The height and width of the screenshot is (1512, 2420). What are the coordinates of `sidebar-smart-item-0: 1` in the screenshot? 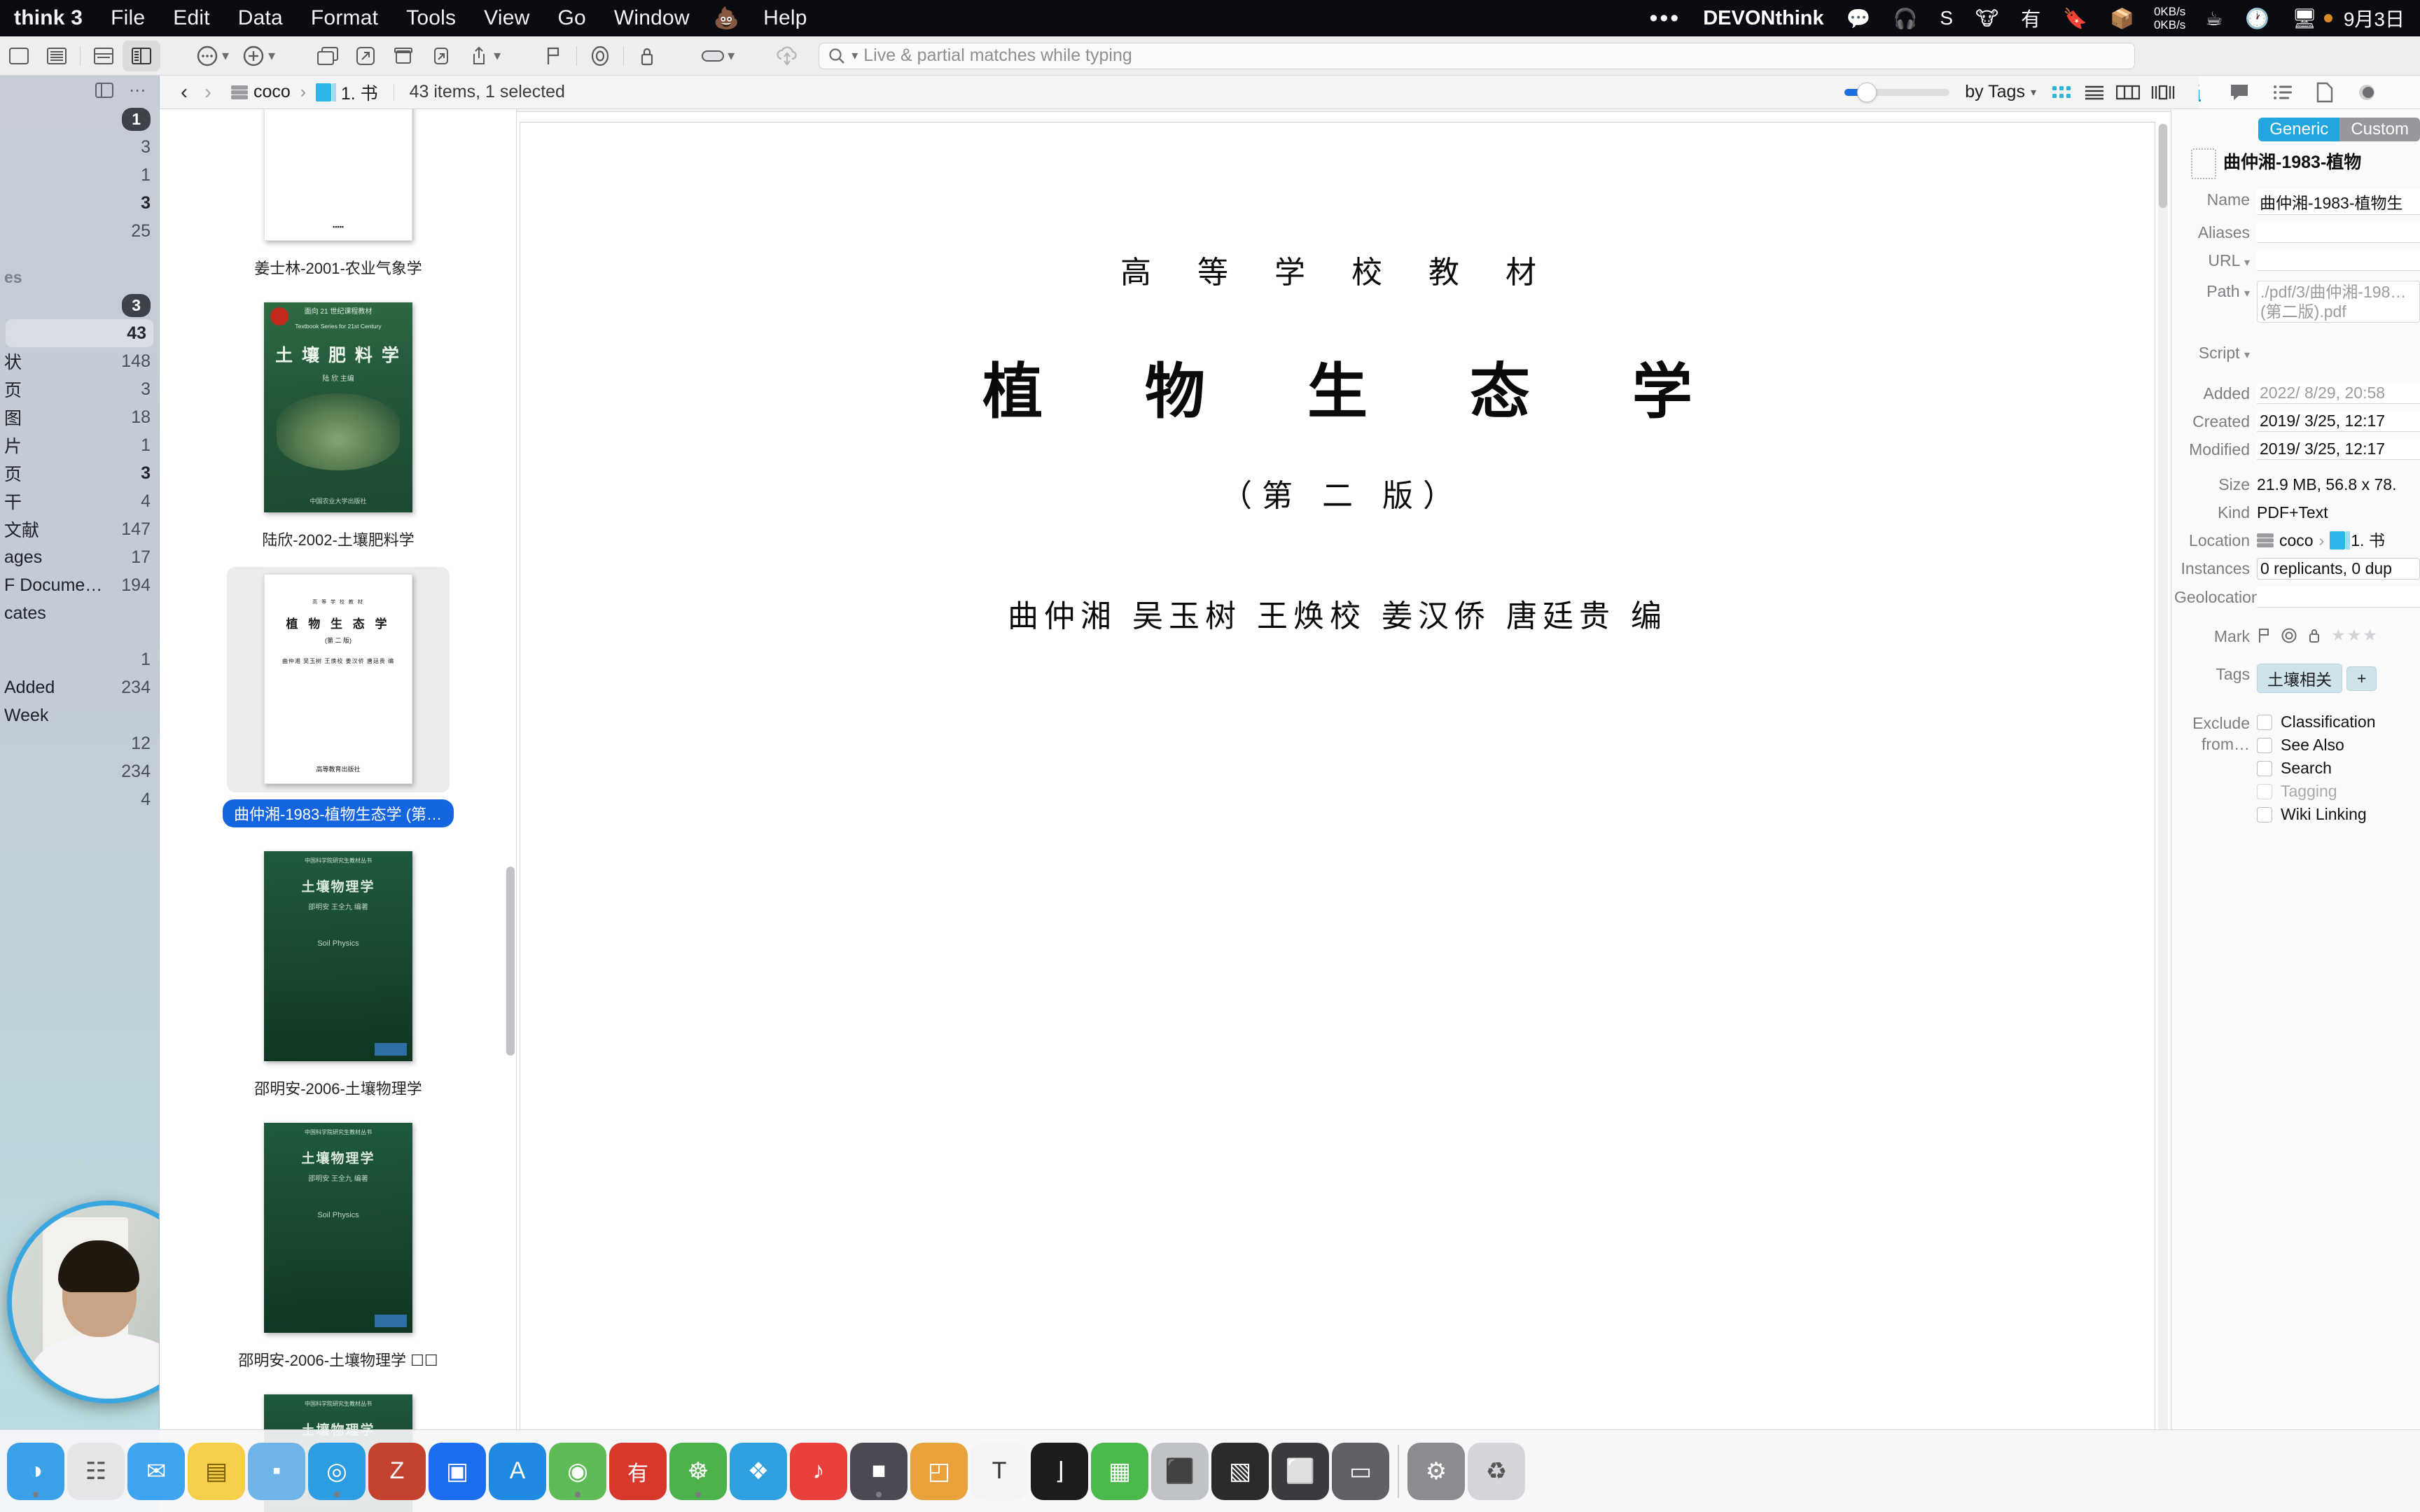 It's located at (79, 659).